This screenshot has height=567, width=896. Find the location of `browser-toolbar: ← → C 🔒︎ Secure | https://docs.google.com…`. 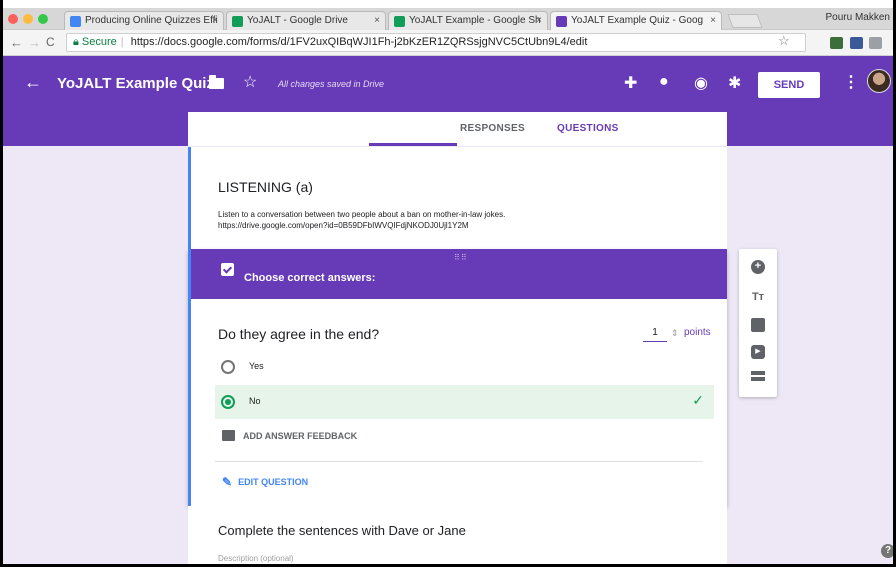

browser-toolbar: ← → C 🔒︎ Secure | https://docs.google.com… is located at coordinates (448, 43).